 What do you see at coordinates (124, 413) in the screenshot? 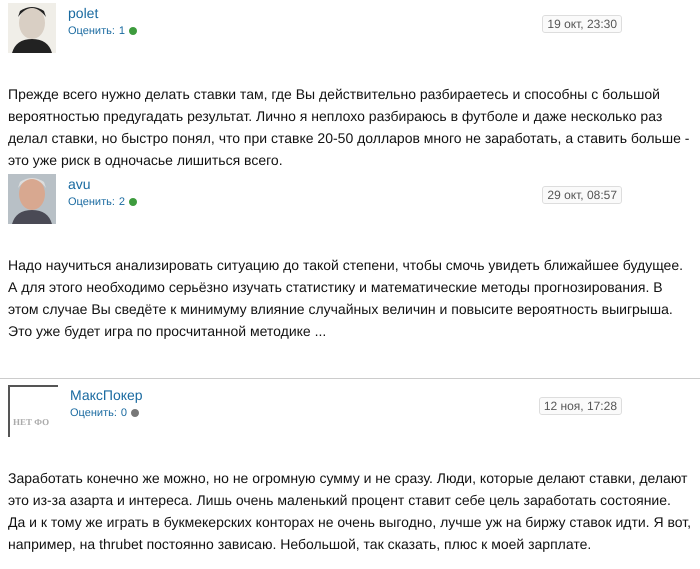
I see `rating-count: 0` at bounding box center [124, 413].